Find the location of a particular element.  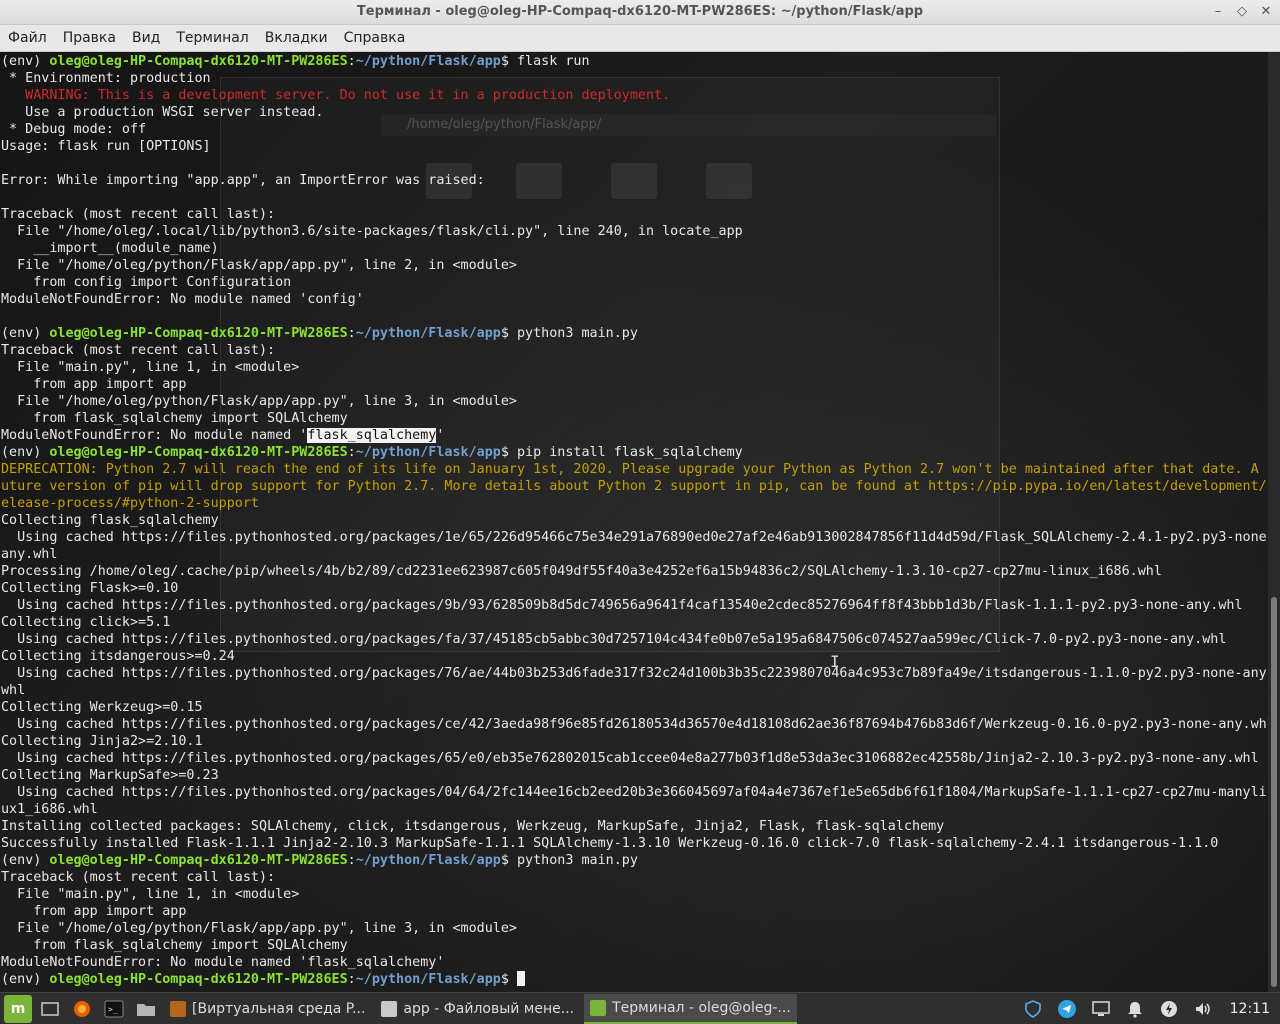

telegram-icon is located at coordinates (1067, 1009).